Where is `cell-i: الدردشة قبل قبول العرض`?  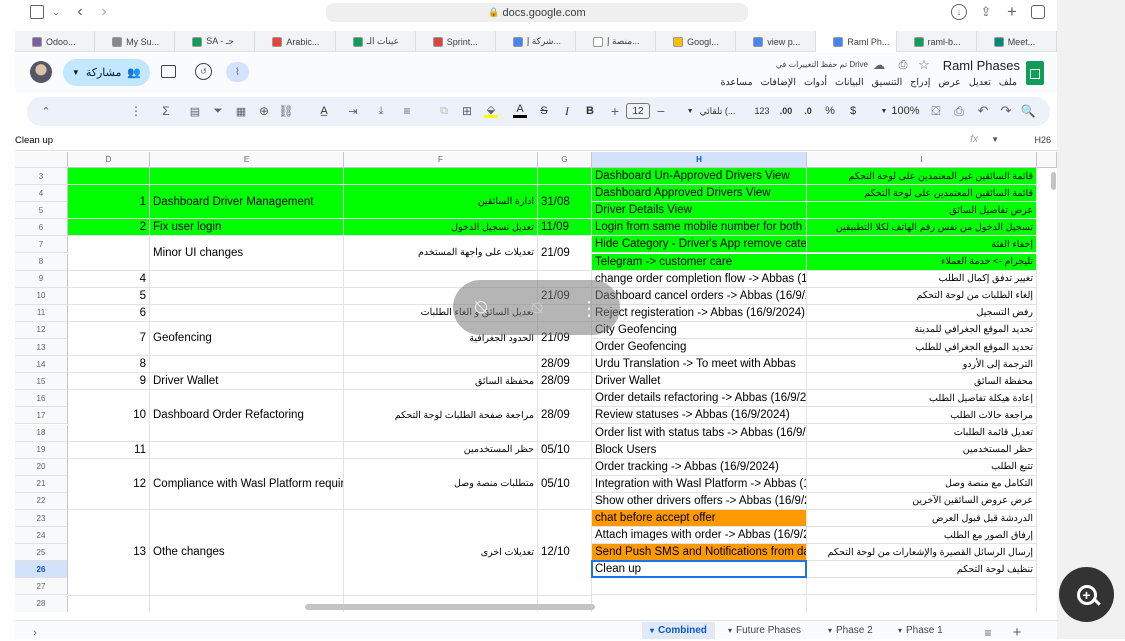
cell-i: الدردشة قبل قبول العرض is located at coordinates (922, 519).